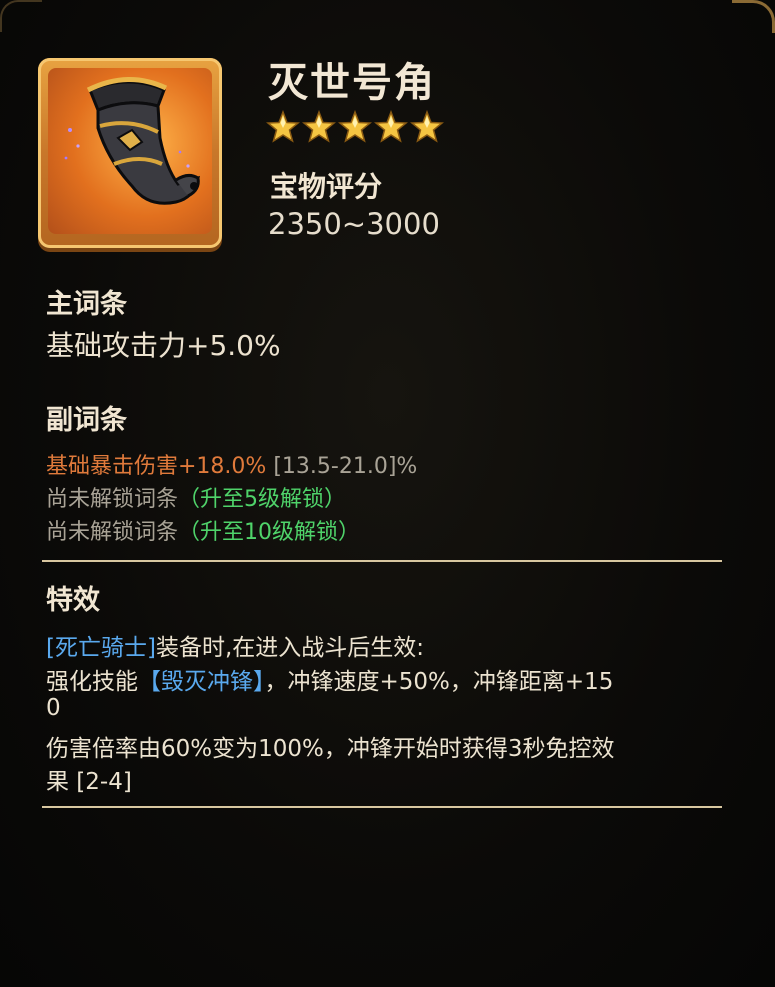 Image resolution: width=775 pixels, height=987 pixels. Describe the element at coordinates (326, 186) in the screenshot. I see `score-label: 宝物评分` at that location.